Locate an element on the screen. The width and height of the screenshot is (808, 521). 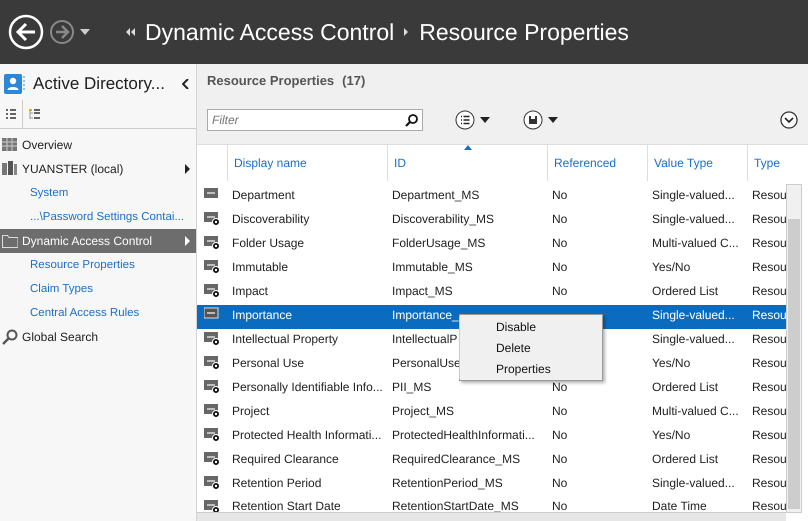
table-cell: Immutable is located at coordinates (260, 267).